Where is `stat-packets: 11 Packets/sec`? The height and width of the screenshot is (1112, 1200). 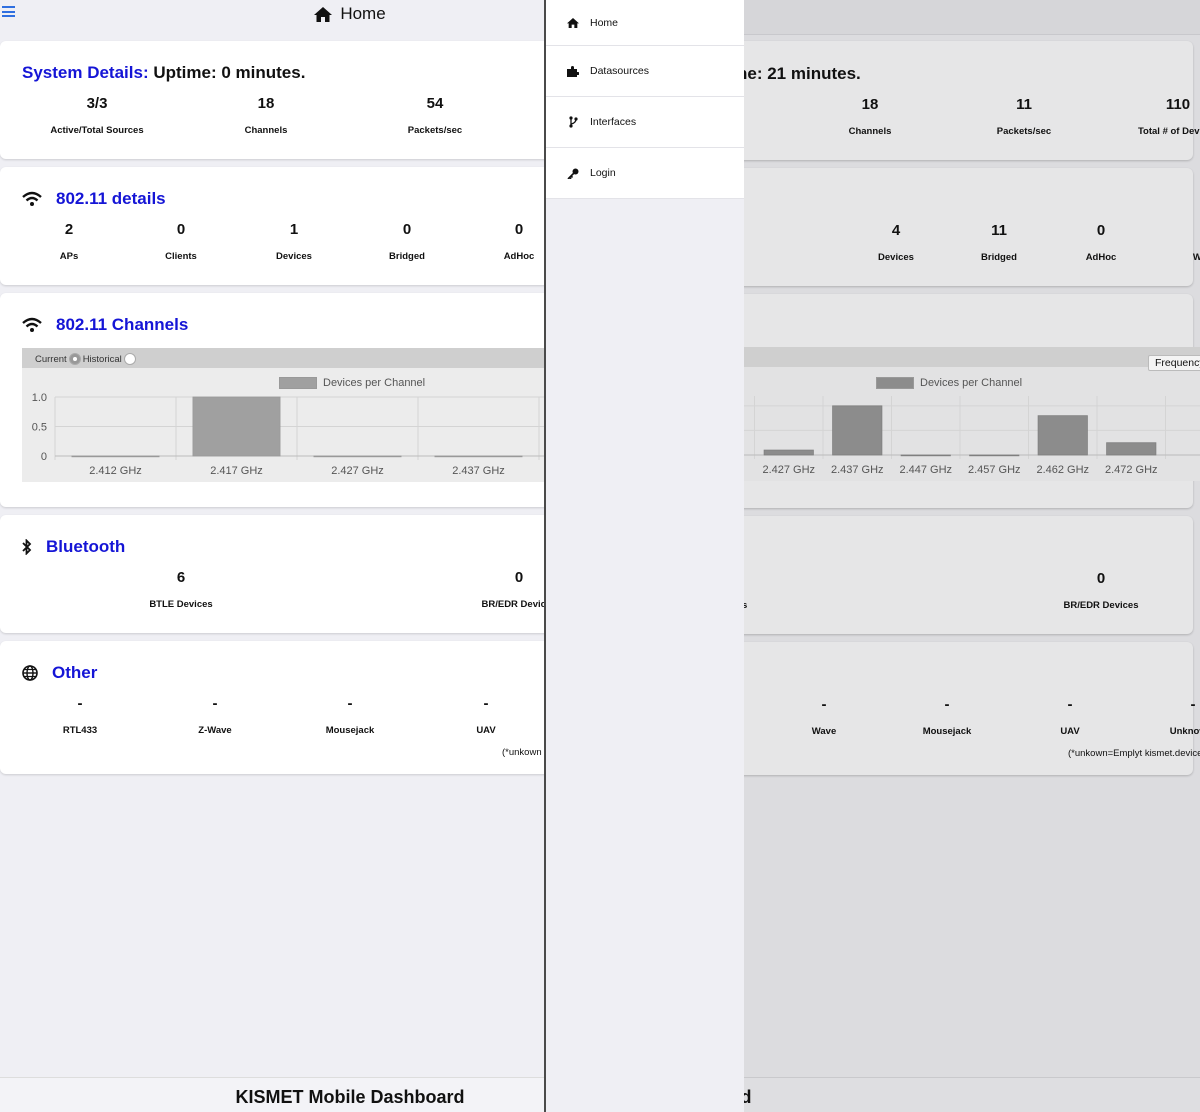 stat-packets: 11 Packets/sec is located at coordinates (1024, 116).